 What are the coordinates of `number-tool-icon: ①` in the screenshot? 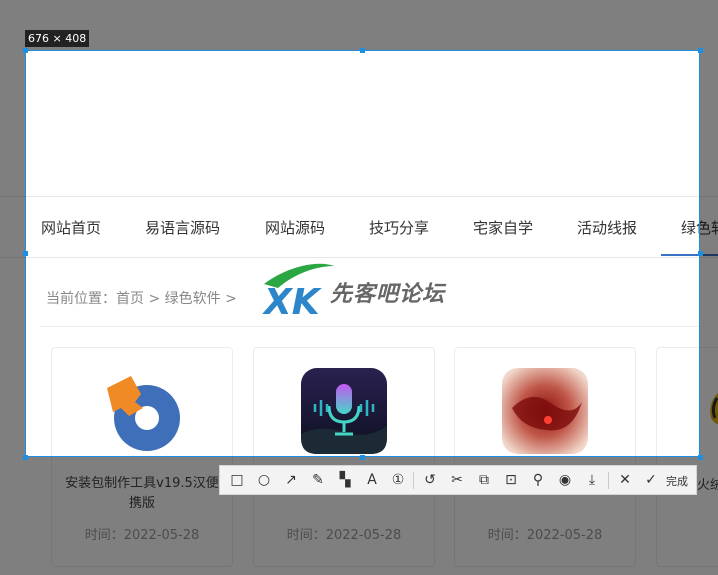 It's located at (398, 480).